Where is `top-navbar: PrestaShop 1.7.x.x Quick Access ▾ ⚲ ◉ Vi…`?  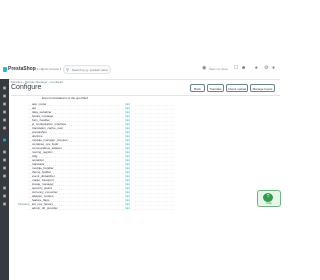 top-navbar: PrestaShop 1.7.x.x Quick Access ▾ ⚲ ◉ Vi… is located at coordinates (140, 71).